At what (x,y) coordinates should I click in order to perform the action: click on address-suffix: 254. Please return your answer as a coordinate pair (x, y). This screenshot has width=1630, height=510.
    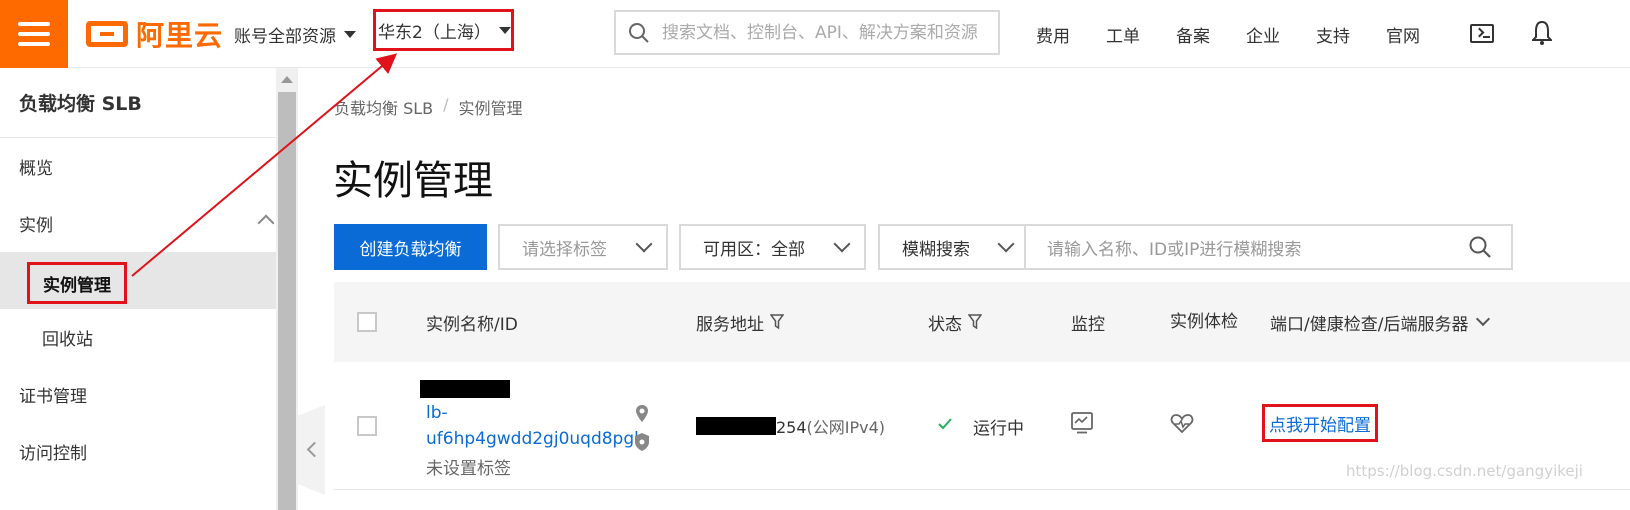
    Looking at the image, I should click on (791, 427).